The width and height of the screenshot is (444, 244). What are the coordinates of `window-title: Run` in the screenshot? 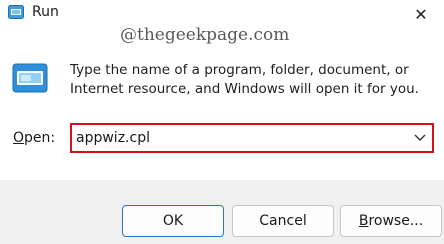 It's located at (45, 12).